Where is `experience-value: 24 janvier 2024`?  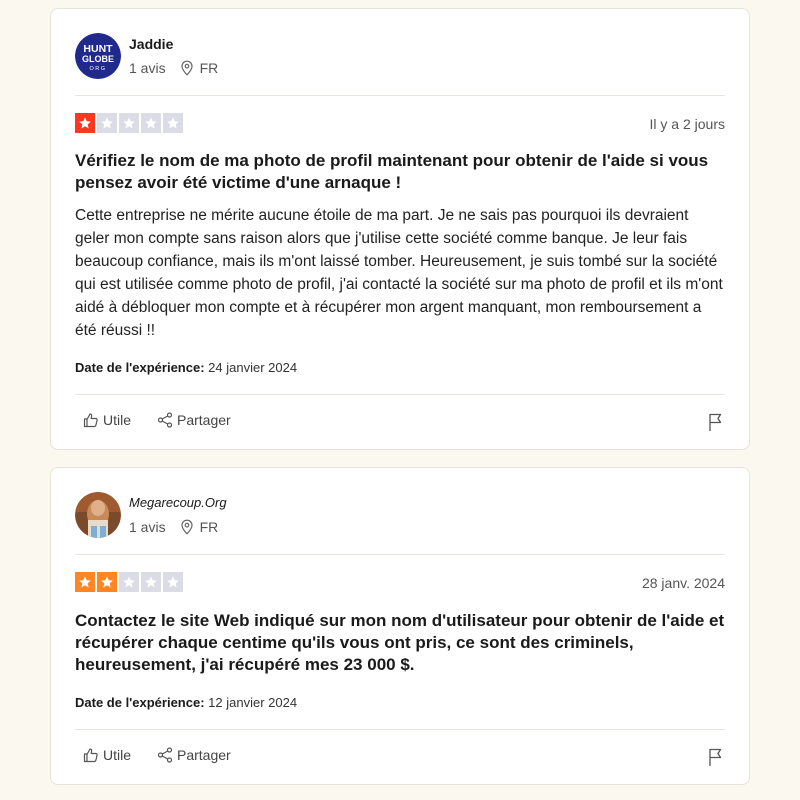
experience-value: 24 janvier 2024 is located at coordinates (253, 367).